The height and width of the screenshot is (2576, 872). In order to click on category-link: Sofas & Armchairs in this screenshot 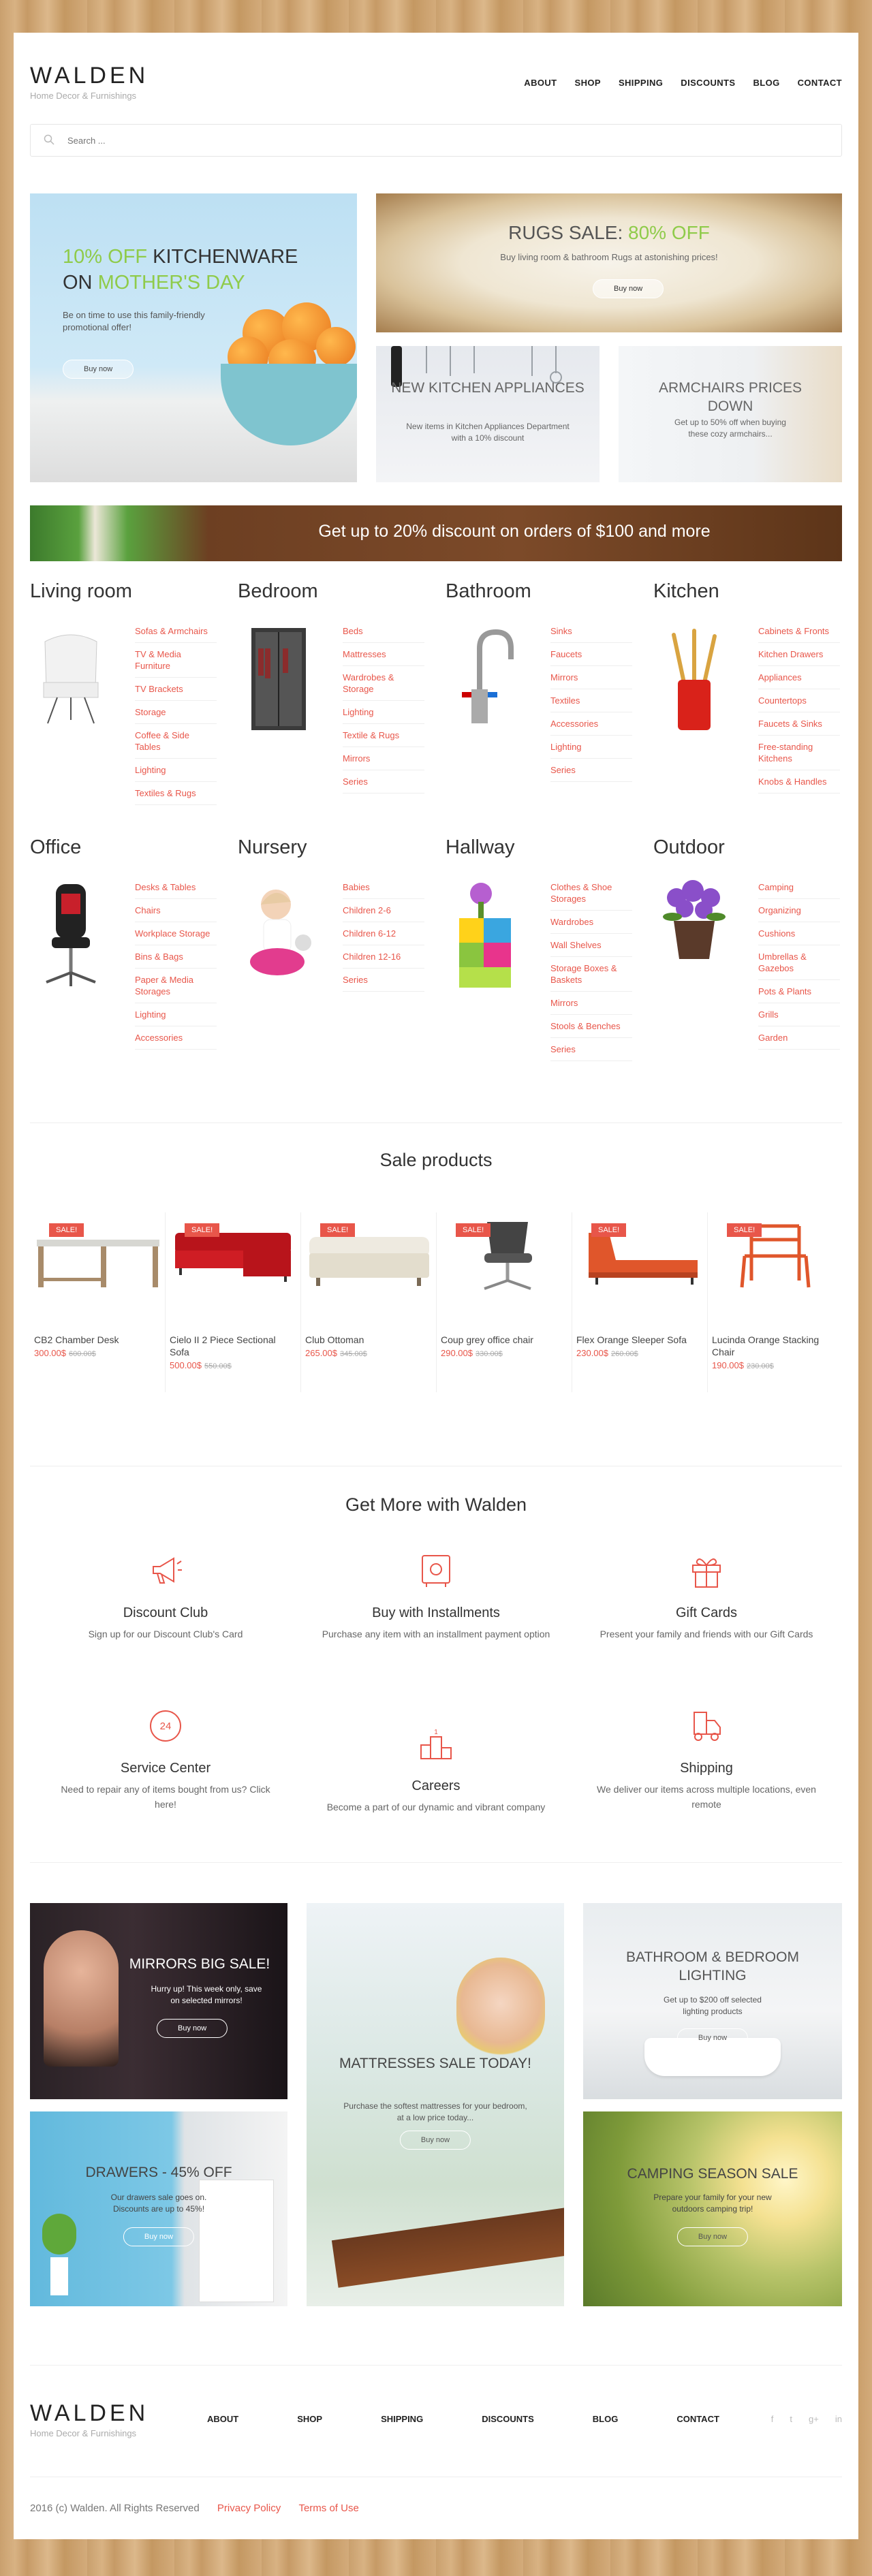, I will do `click(176, 631)`.